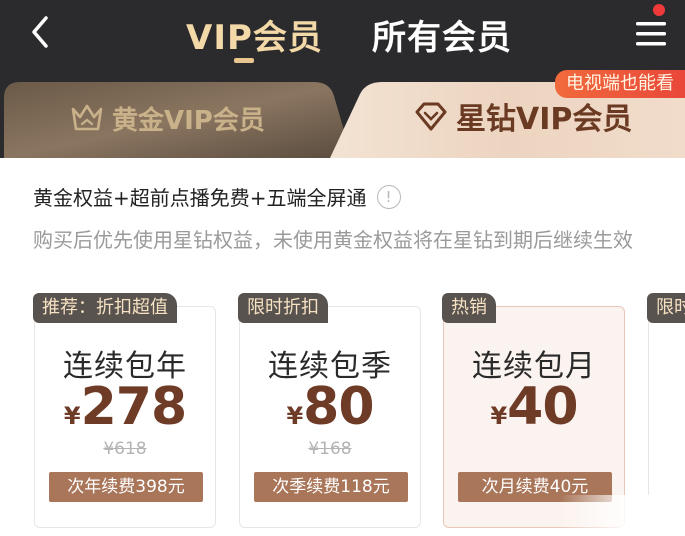 This screenshot has height=536, width=685. I want to click on scroll-fade-overlay, so click(622, 515).